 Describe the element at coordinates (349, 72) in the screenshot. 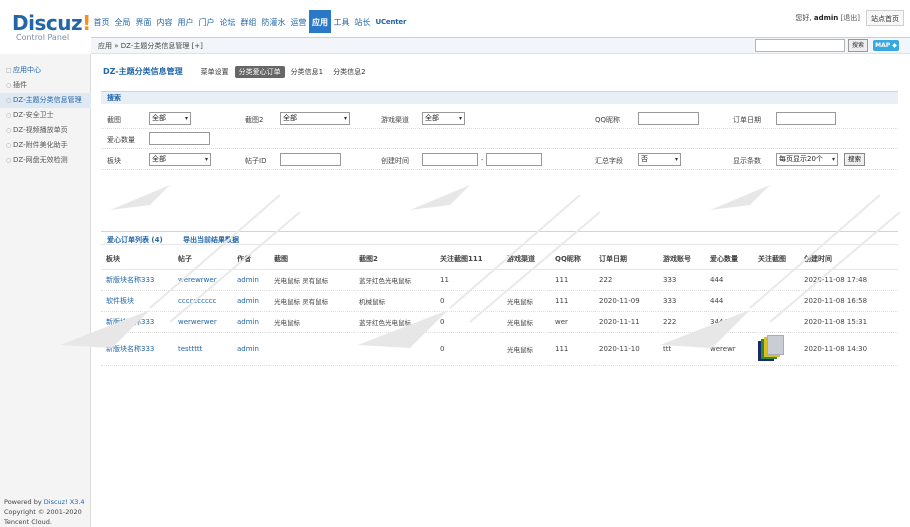

I see `tab-3: 分类信息2` at that location.